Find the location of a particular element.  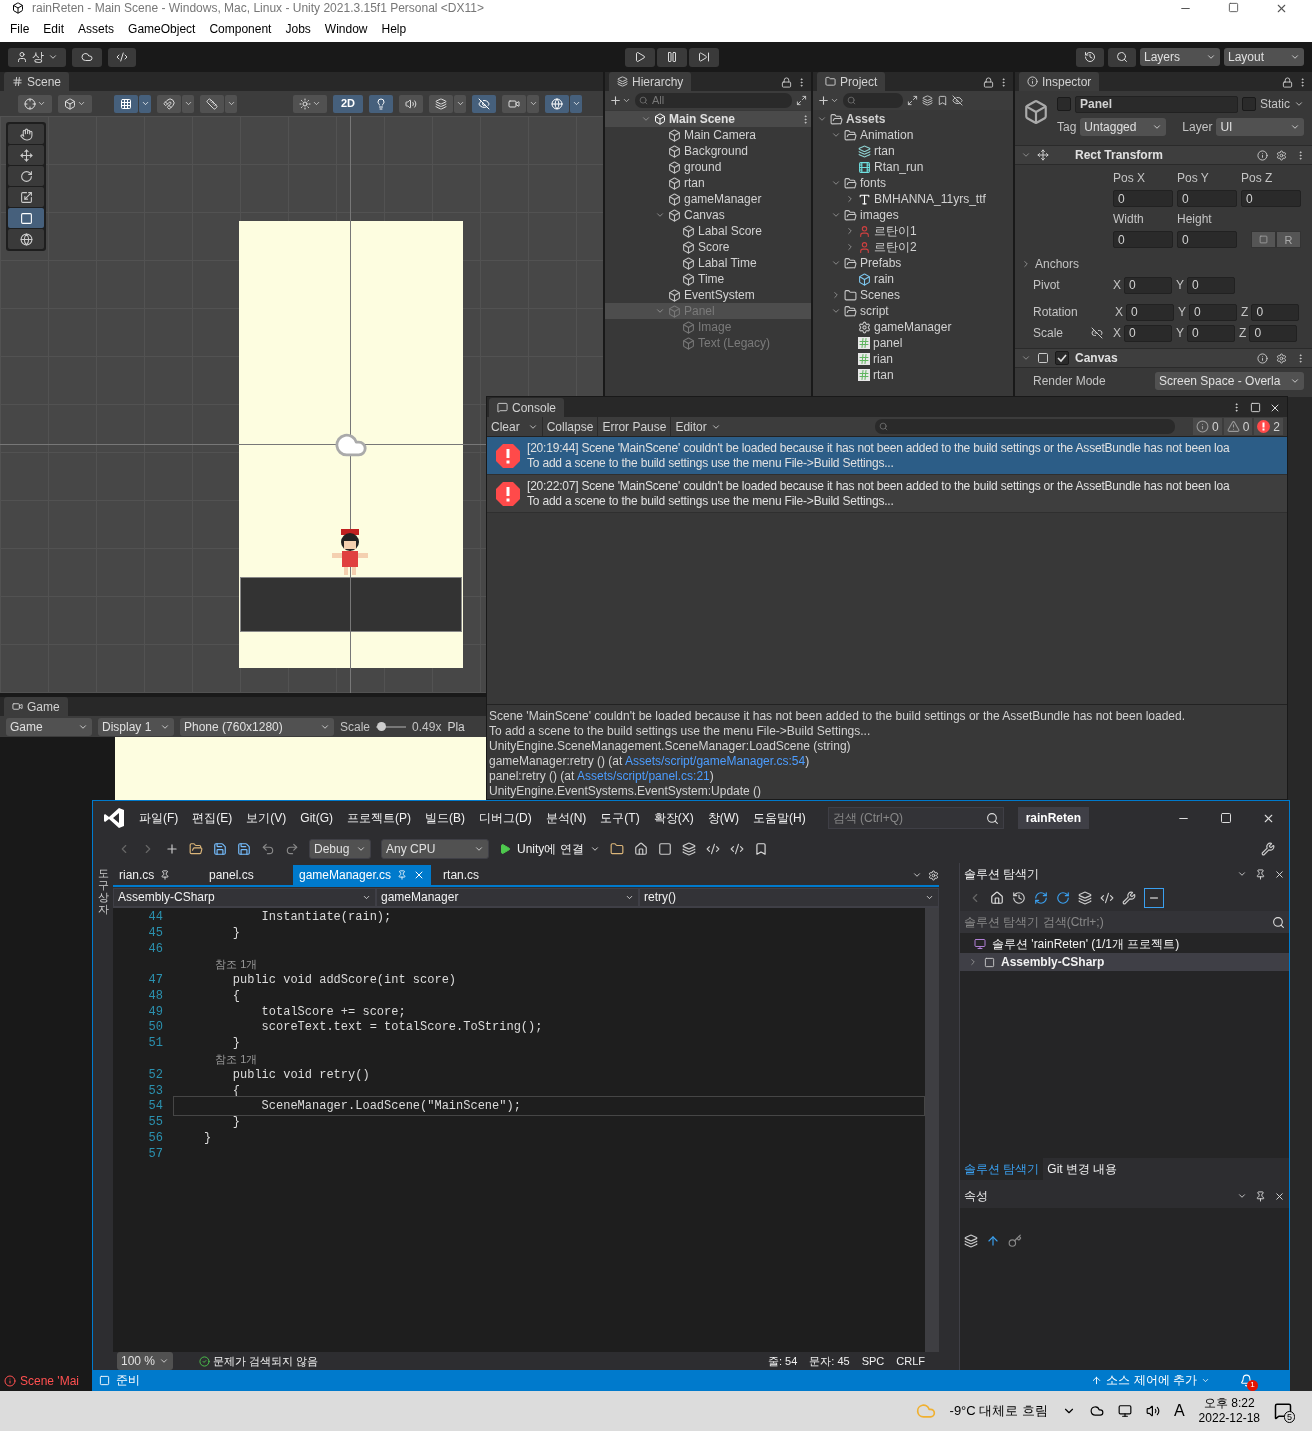

menu-item: Assets is located at coordinates (96, 29).